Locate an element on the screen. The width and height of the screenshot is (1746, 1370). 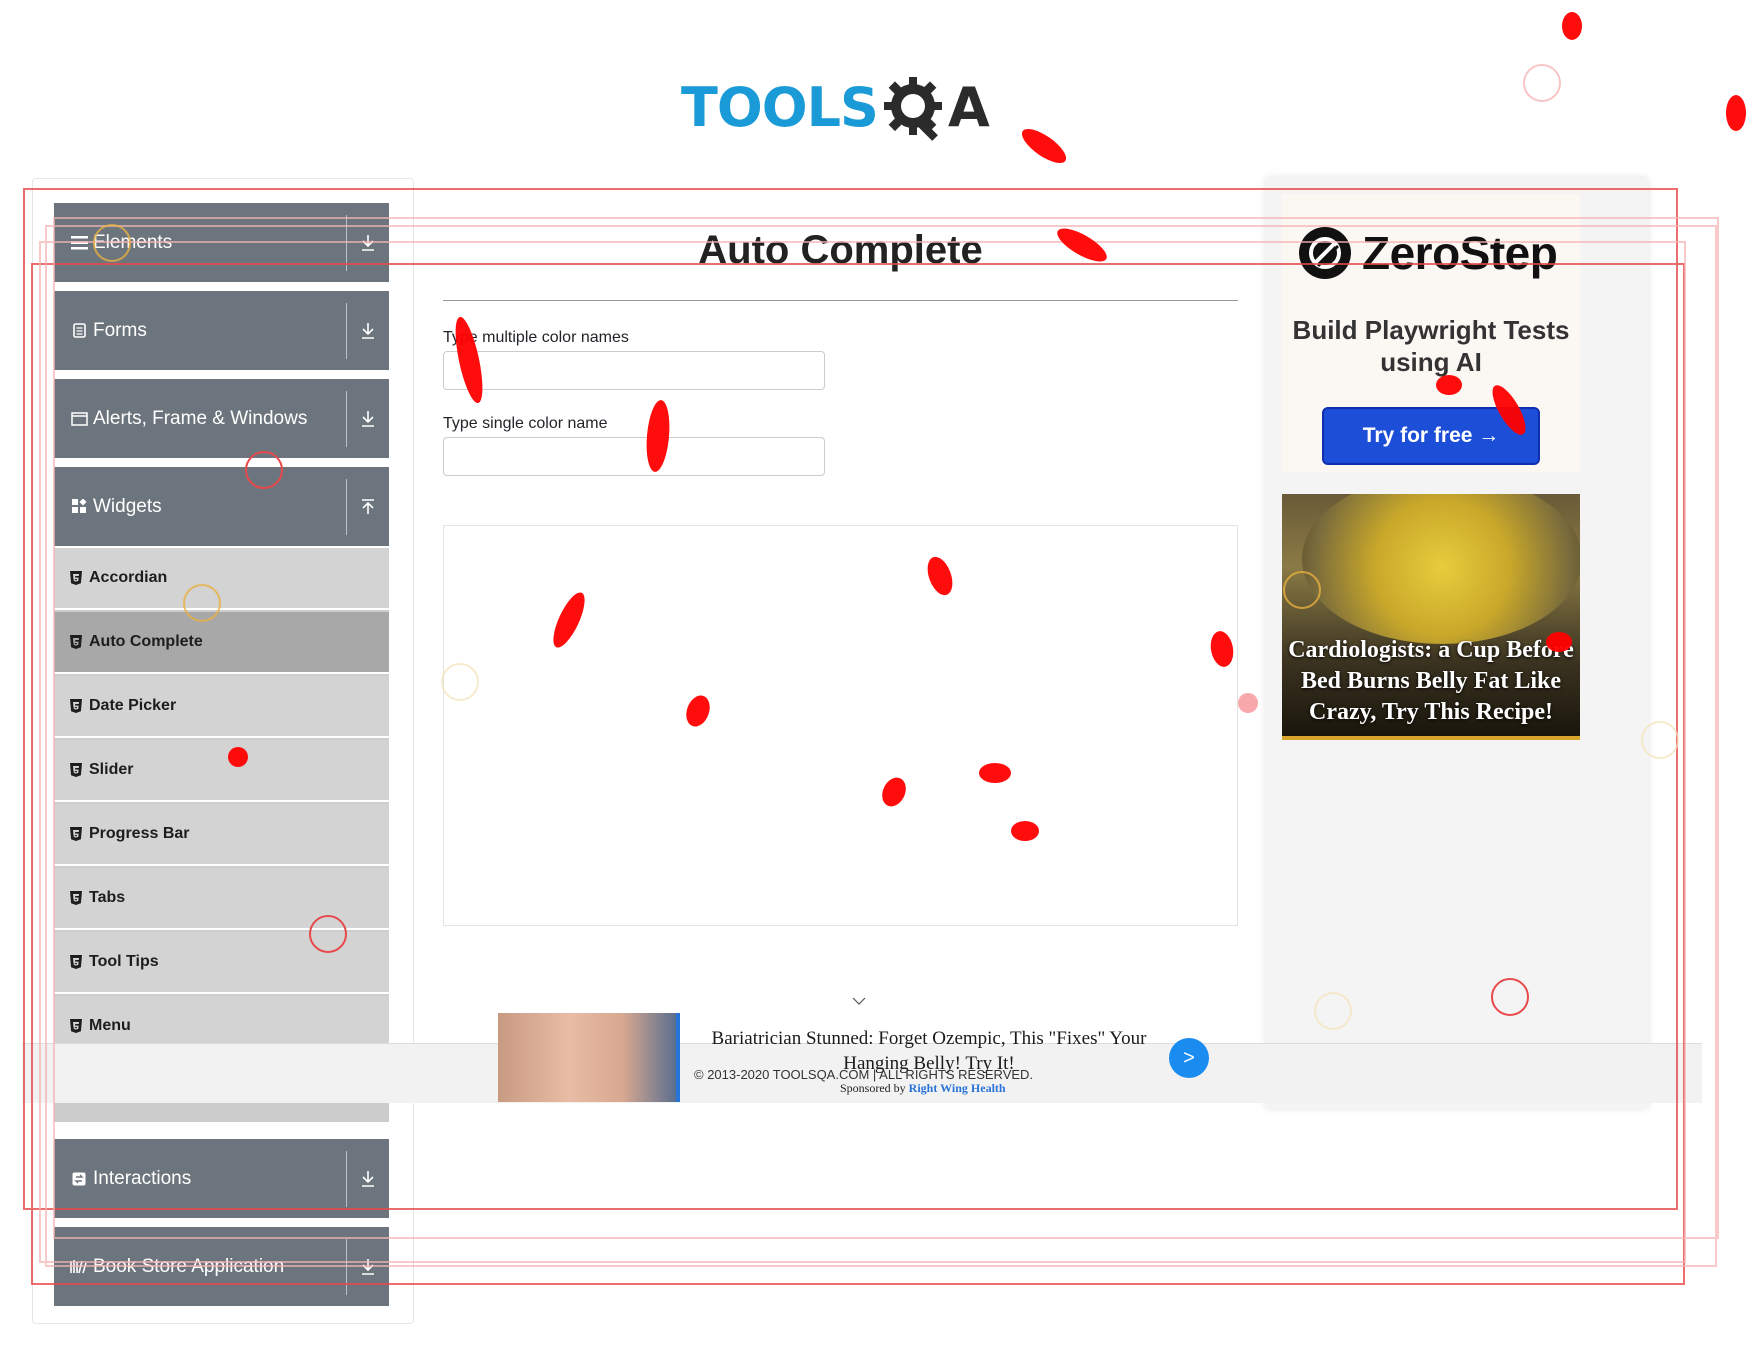
sidebar-group-interactions: Interactions is located at coordinates (221, 1178).